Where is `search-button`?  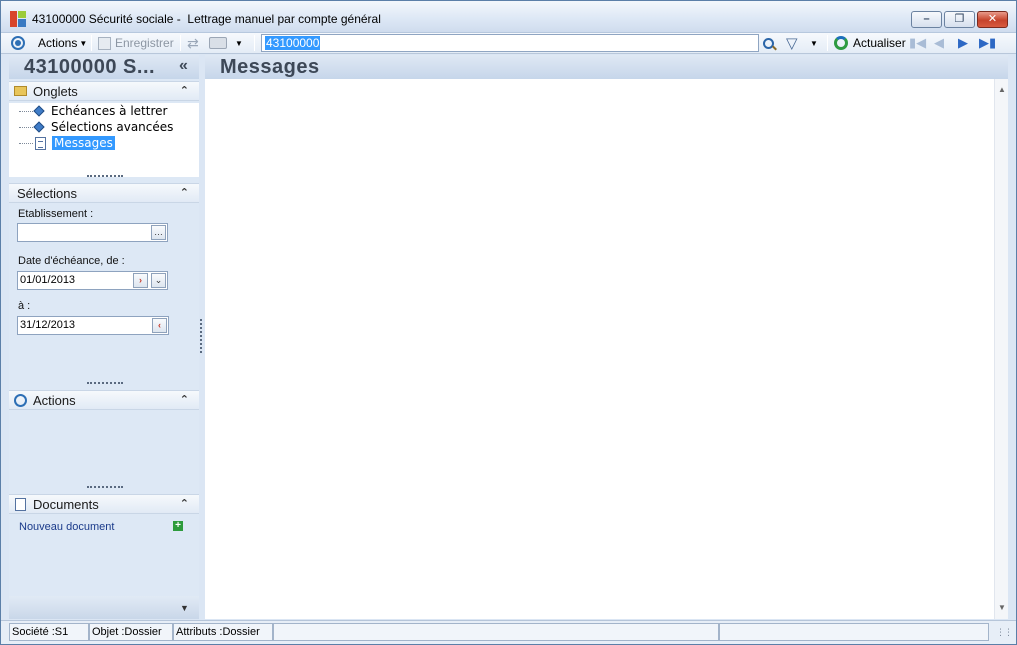 search-button is located at coordinates (770, 43).